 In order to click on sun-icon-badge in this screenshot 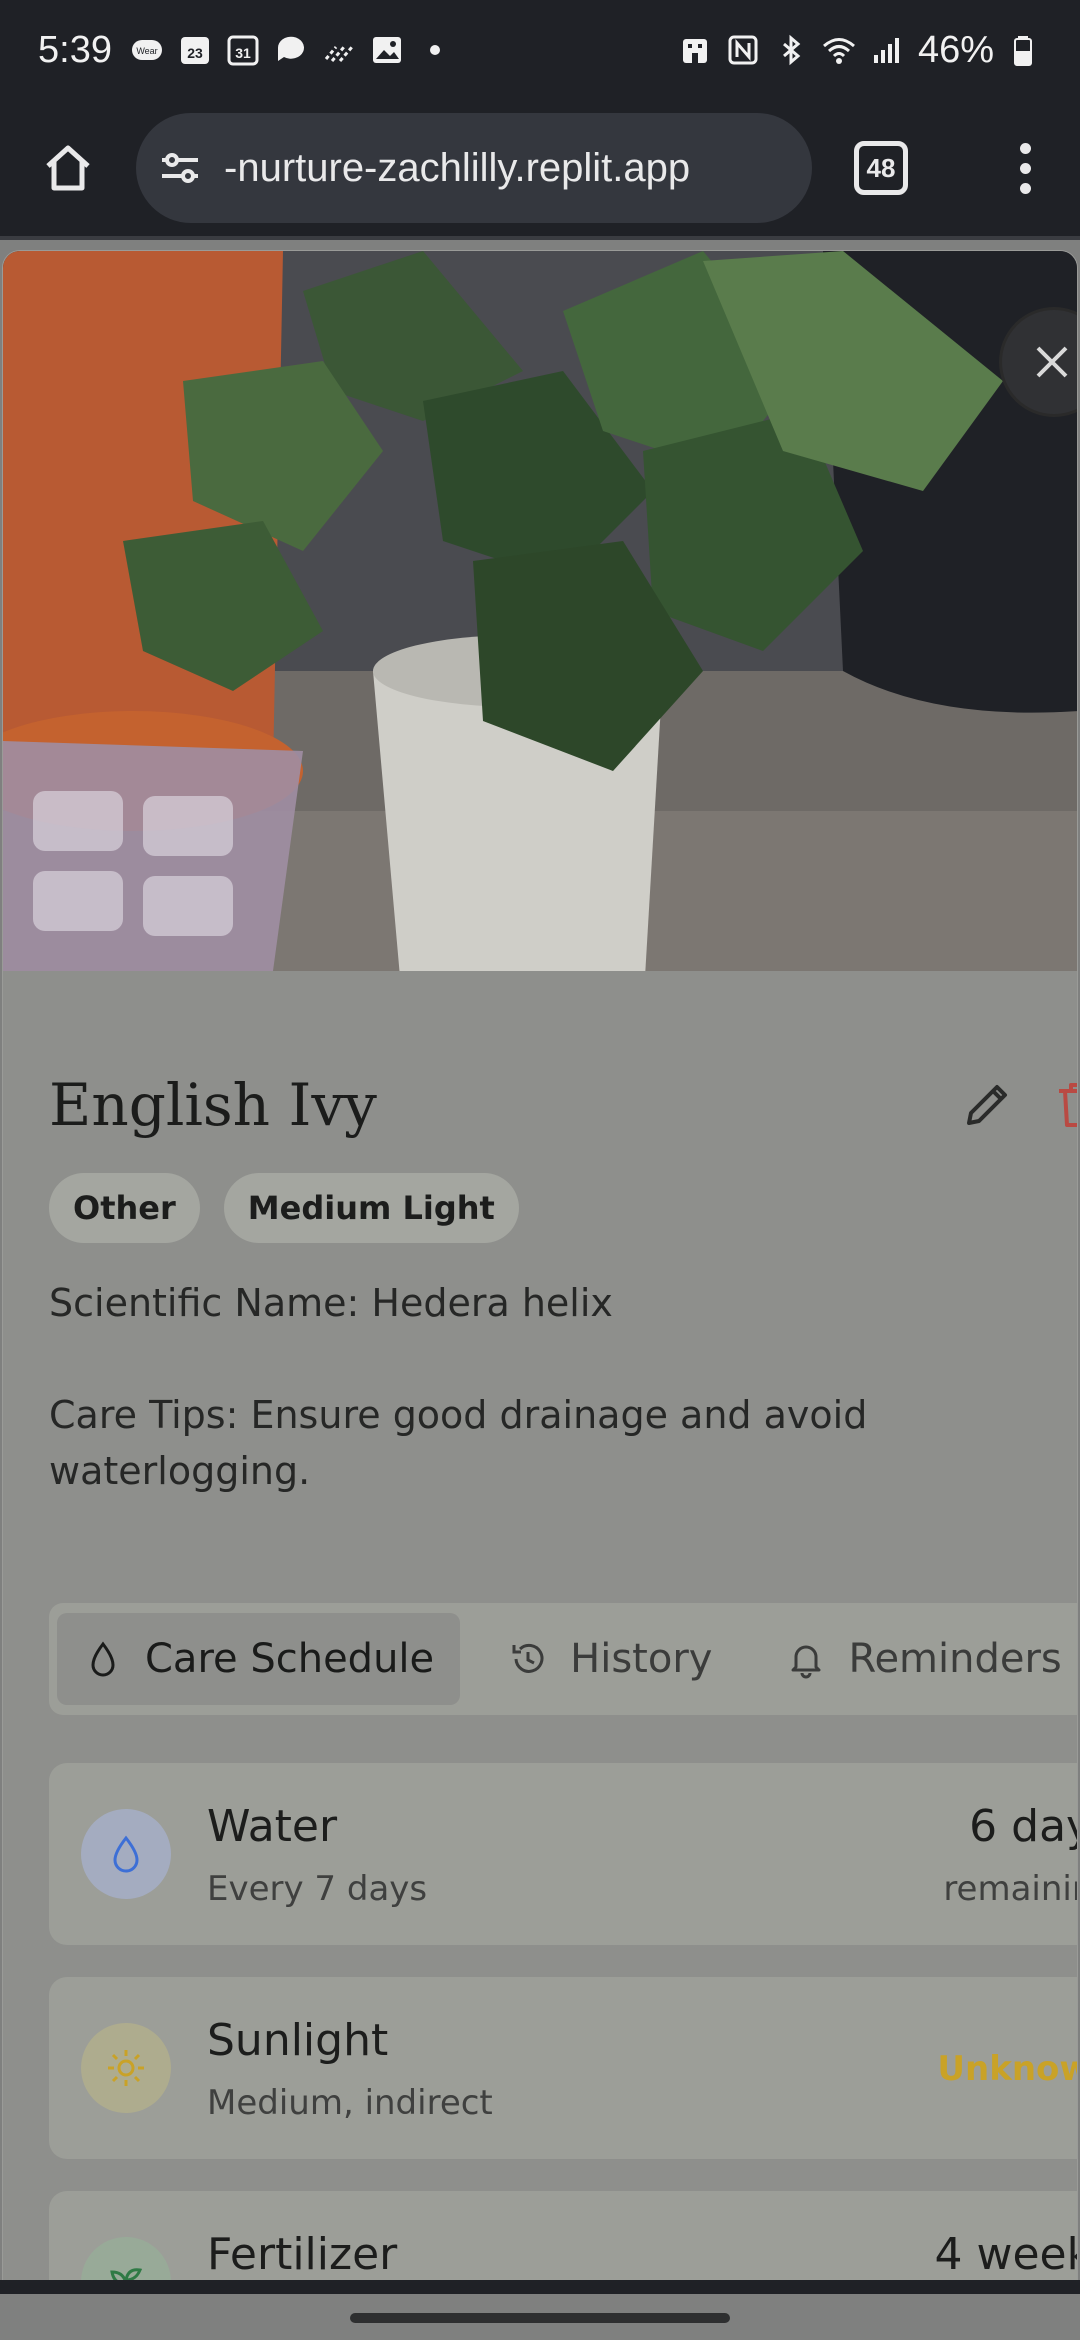, I will do `click(126, 2068)`.